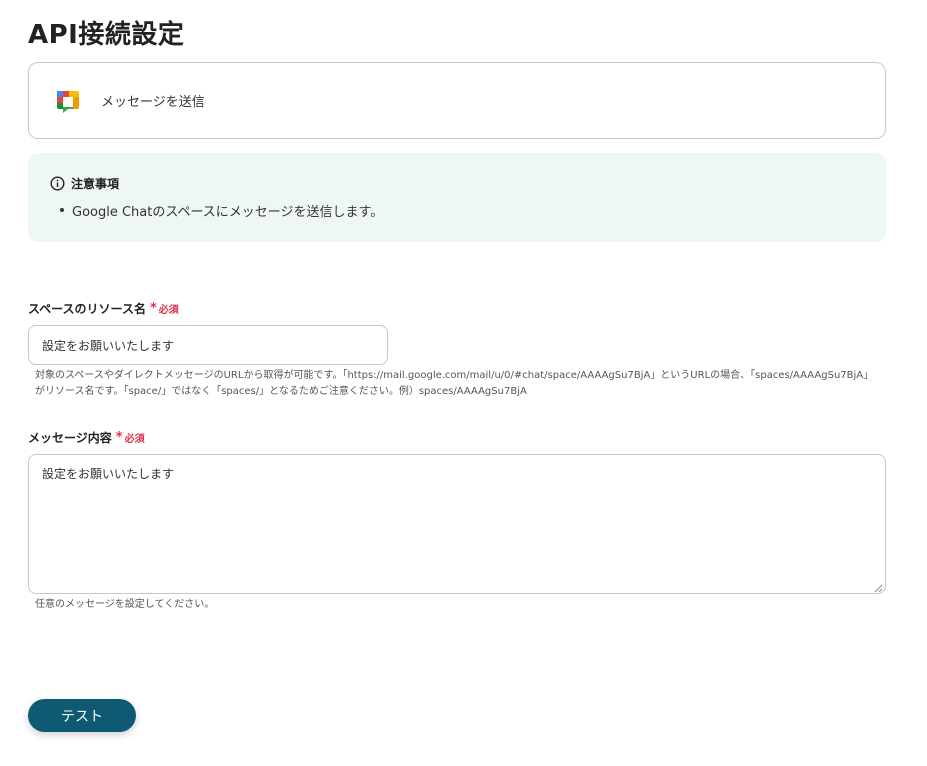 This screenshot has width=927, height=766. I want to click on action-card: メッセージを送信, so click(457, 100).